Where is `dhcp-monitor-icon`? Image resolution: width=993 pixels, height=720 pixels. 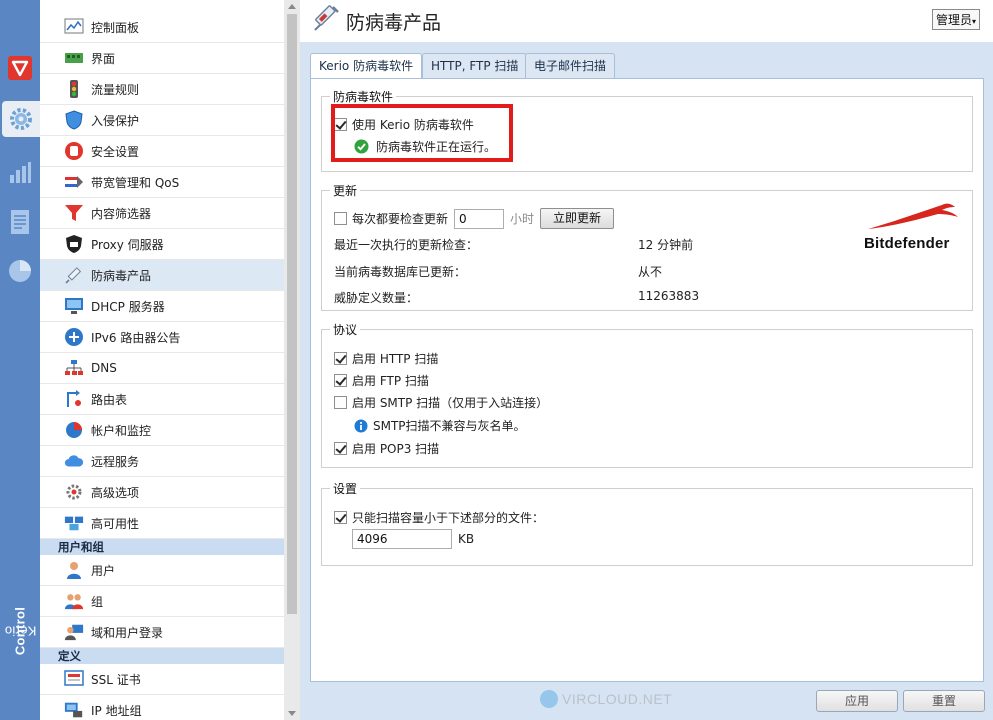
dhcp-monitor-icon is located at coordinates (74, 306).